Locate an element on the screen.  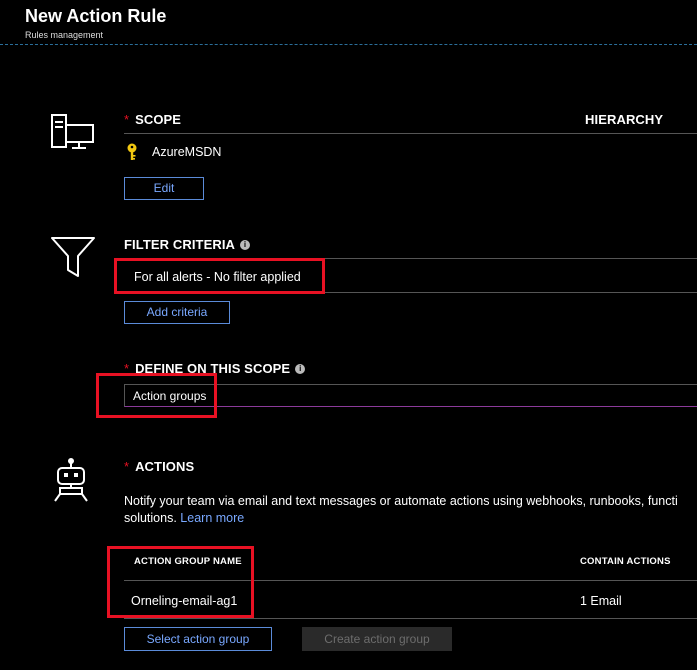
page-title: New Action Rule is located at coordinates (96, 16).